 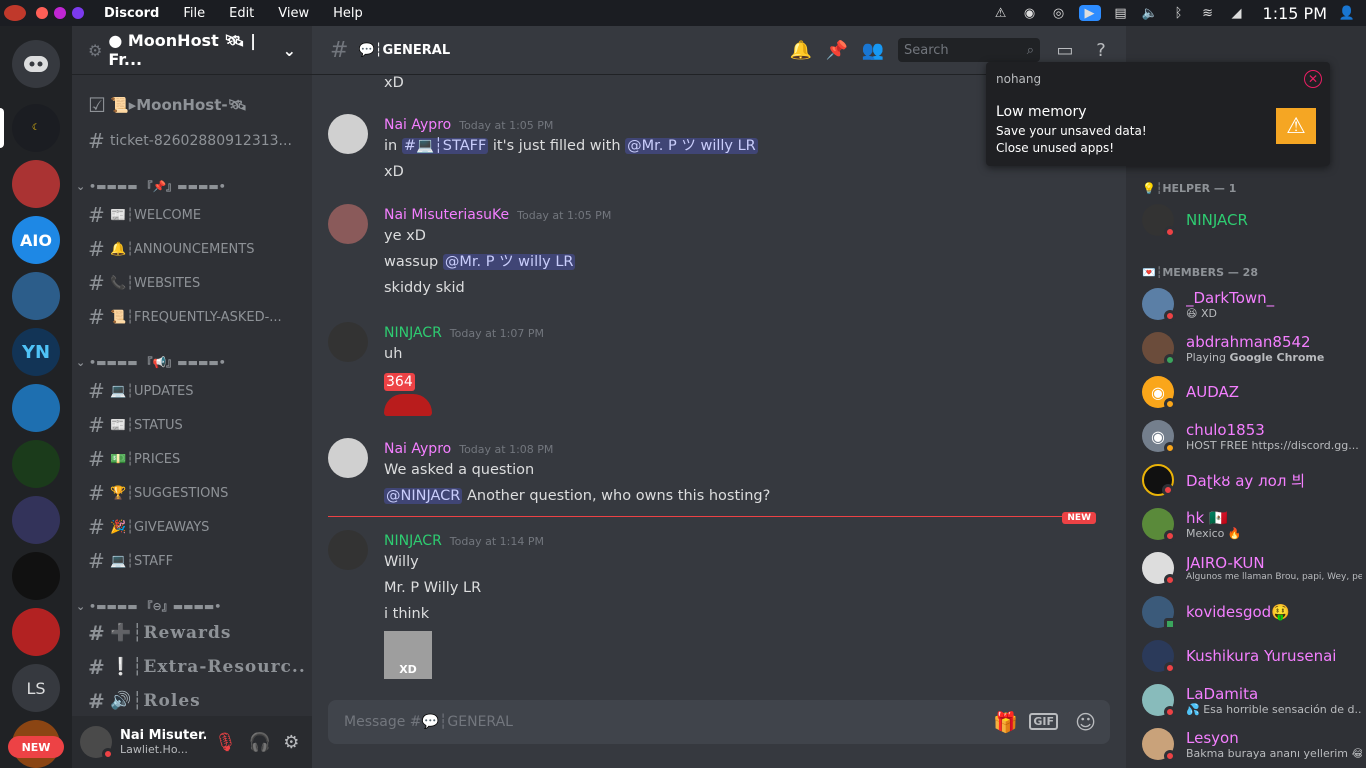 I want to click on notification-bell-icon: 🔔, so click(x=801, y=50).